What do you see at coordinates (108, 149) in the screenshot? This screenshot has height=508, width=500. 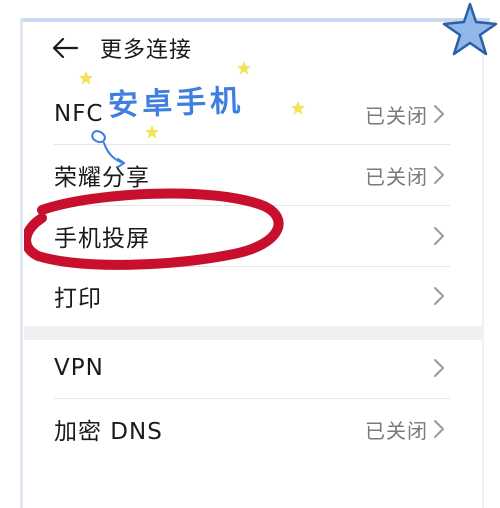 I see `doodle-swoosh-icon` at bounding box center [108, 149].